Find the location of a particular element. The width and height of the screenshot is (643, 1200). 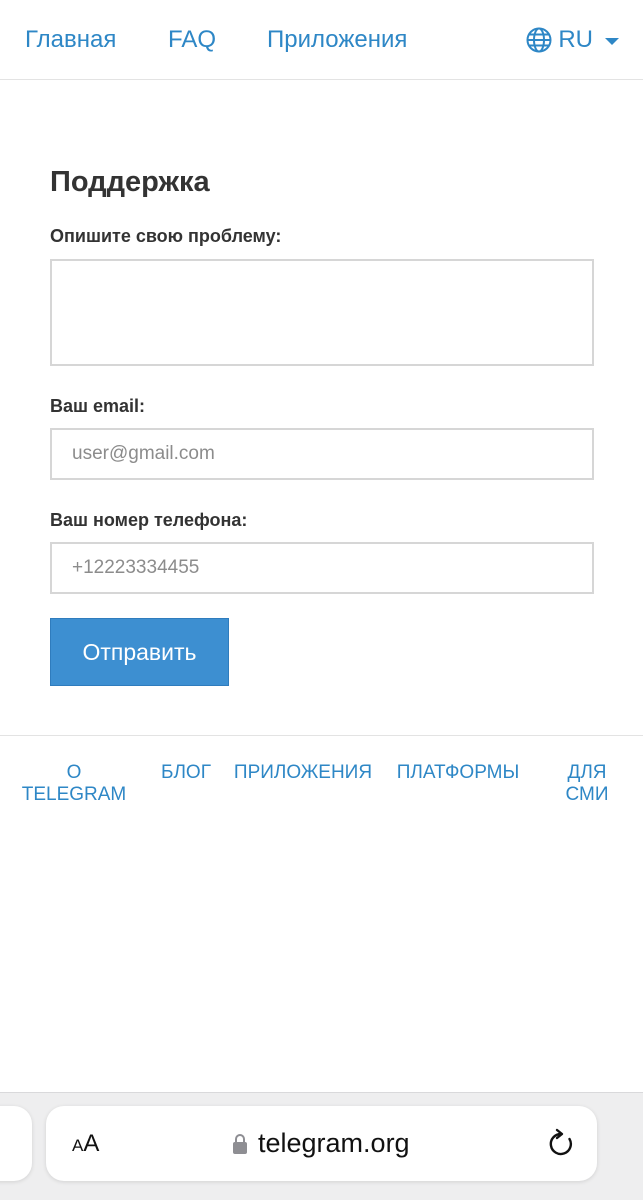

language-selector: RU is located at coordinates (572, 40).